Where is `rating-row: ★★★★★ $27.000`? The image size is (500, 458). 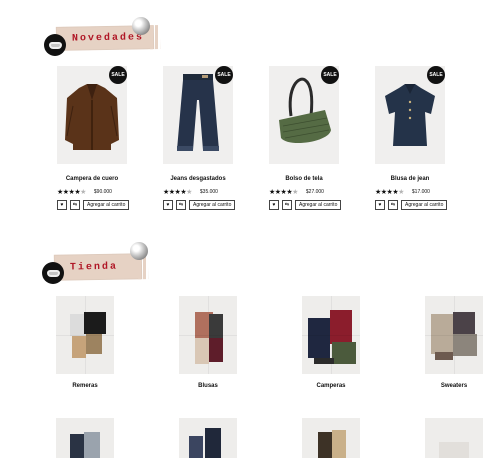
rating-row: ★★★★★ $27.000 is located at coordinates (314, 192).